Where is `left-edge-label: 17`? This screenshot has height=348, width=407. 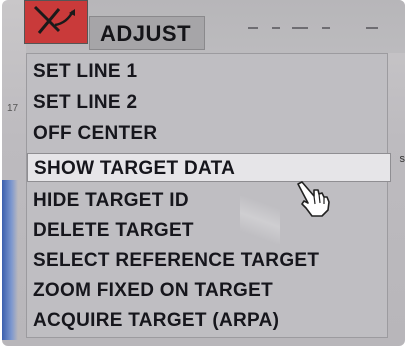
left-edge-label: 17 is located at coordinates (13, 108).